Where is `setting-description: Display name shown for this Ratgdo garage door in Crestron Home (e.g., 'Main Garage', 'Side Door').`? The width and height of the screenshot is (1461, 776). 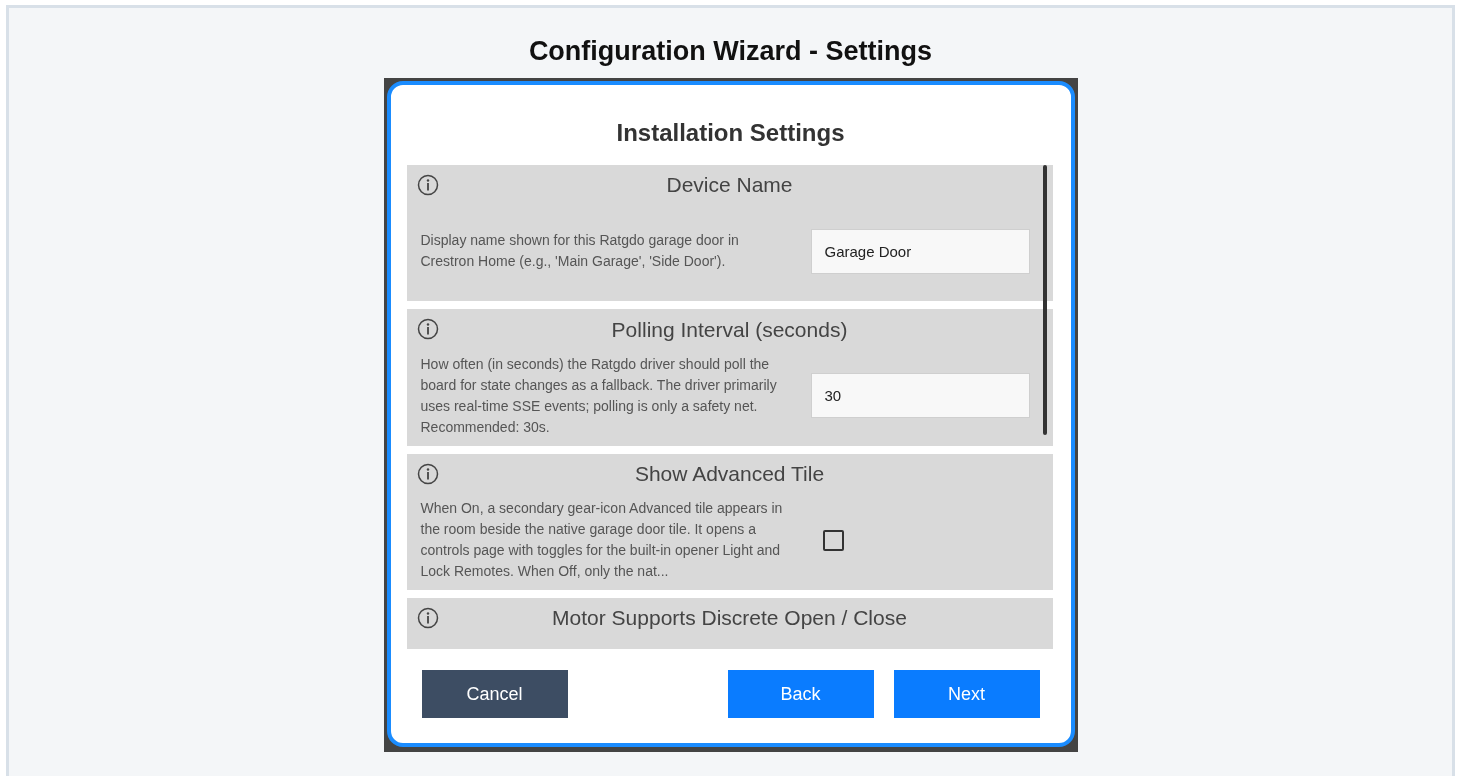
setting-description: Display name shown for this Ratgdo garage door in Crestron Home (e.g., 'Main Garage', 'Side Door'). is located at coordinates (580, 251).